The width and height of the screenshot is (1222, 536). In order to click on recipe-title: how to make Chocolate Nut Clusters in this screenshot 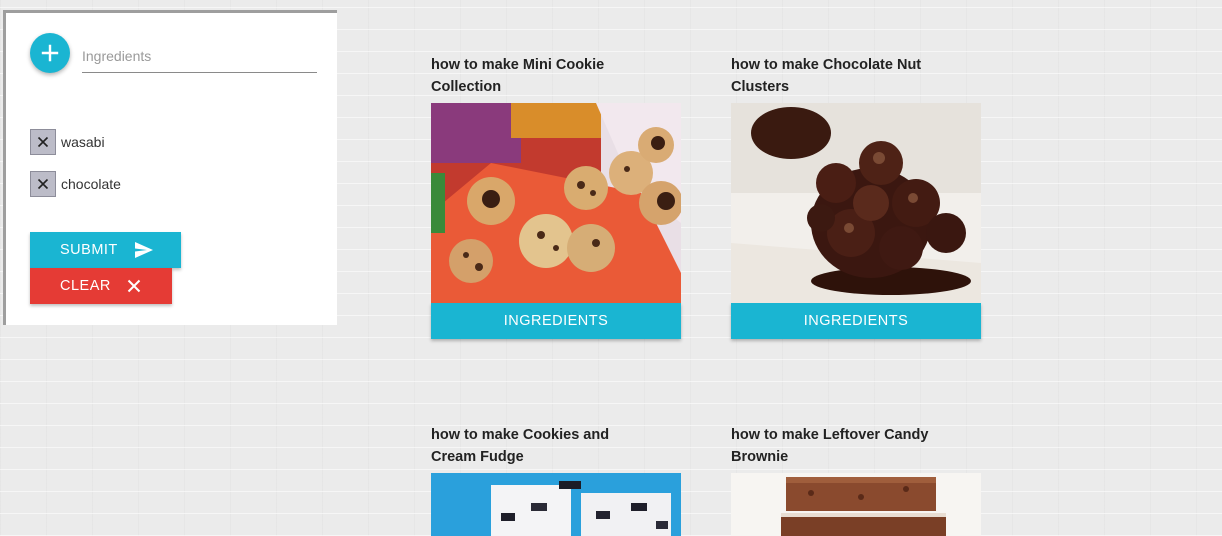, I will do `click(826, 76)`.